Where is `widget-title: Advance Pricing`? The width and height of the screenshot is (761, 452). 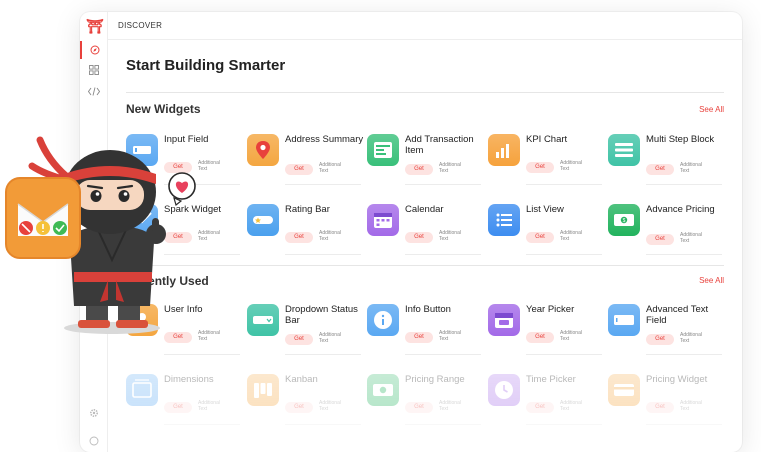
widget-title: Advance Pricing is located at coordinates (680, 209).